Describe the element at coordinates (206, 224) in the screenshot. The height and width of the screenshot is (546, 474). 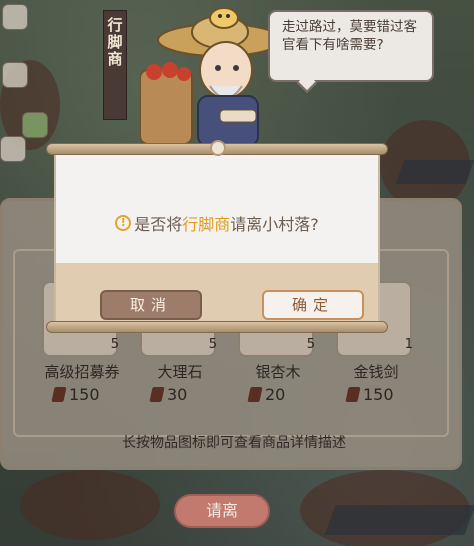
I see `question-merchant-name: 行脚商` at that location.